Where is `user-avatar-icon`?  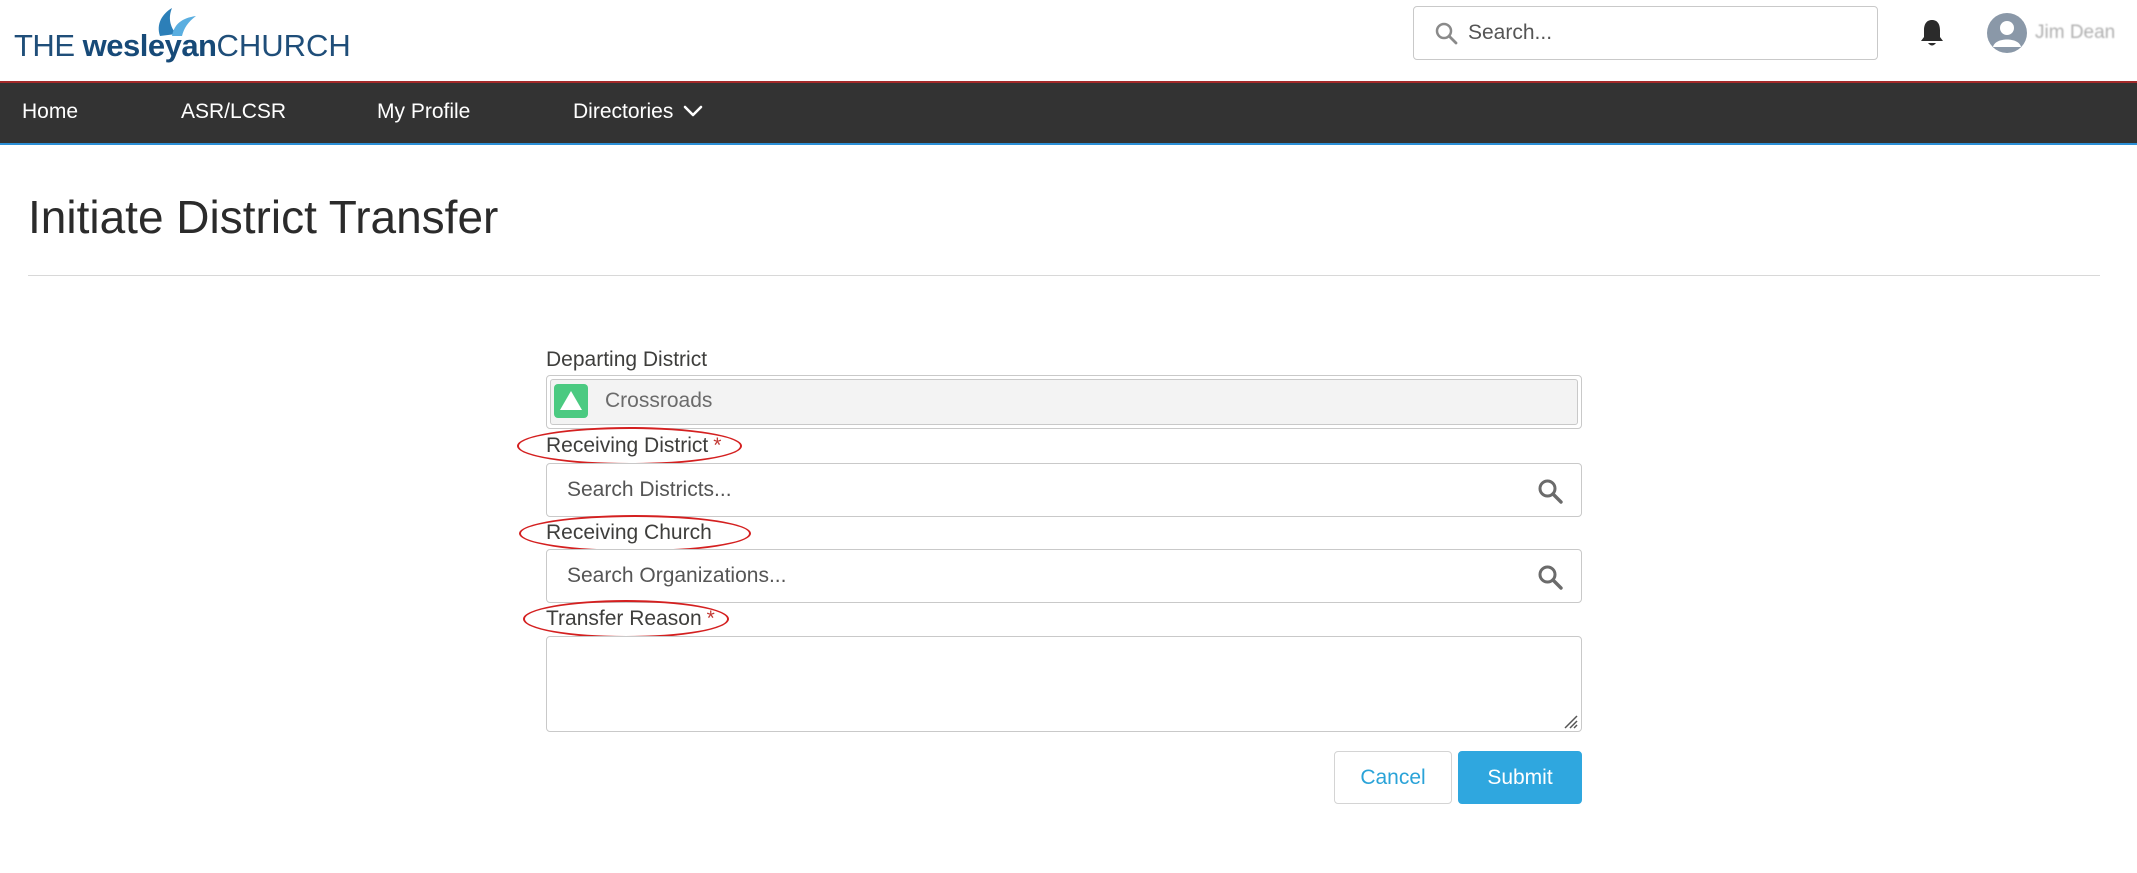 user-avatar-icon is located at coordinates (2007, 33).